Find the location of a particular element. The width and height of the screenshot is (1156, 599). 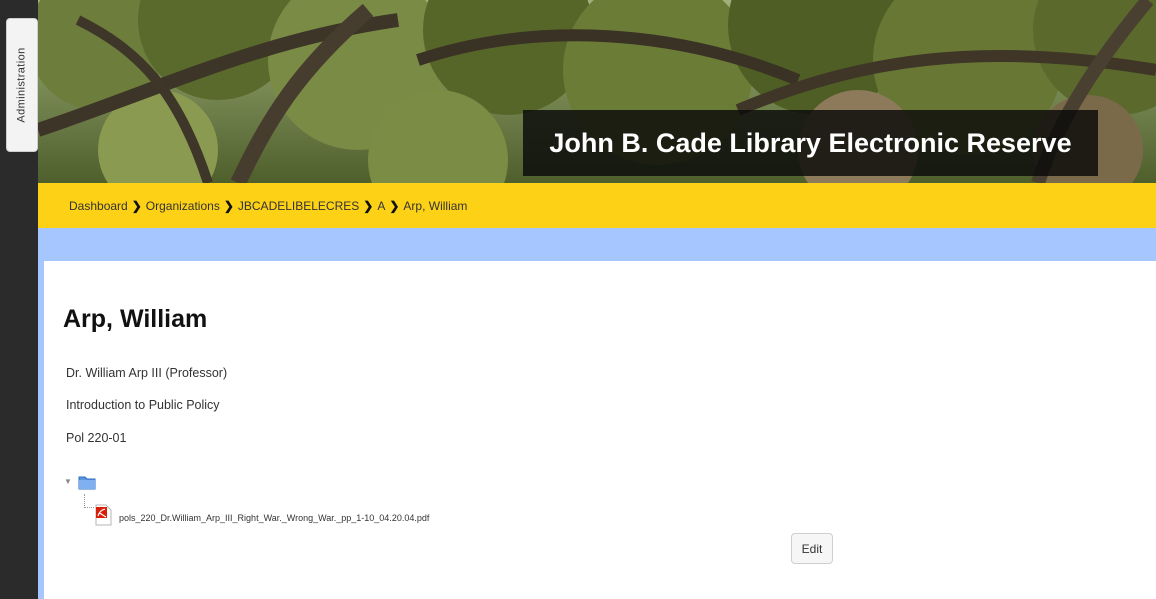

course-name: Introduction to Public Policy is located at coordinates (143, 405).